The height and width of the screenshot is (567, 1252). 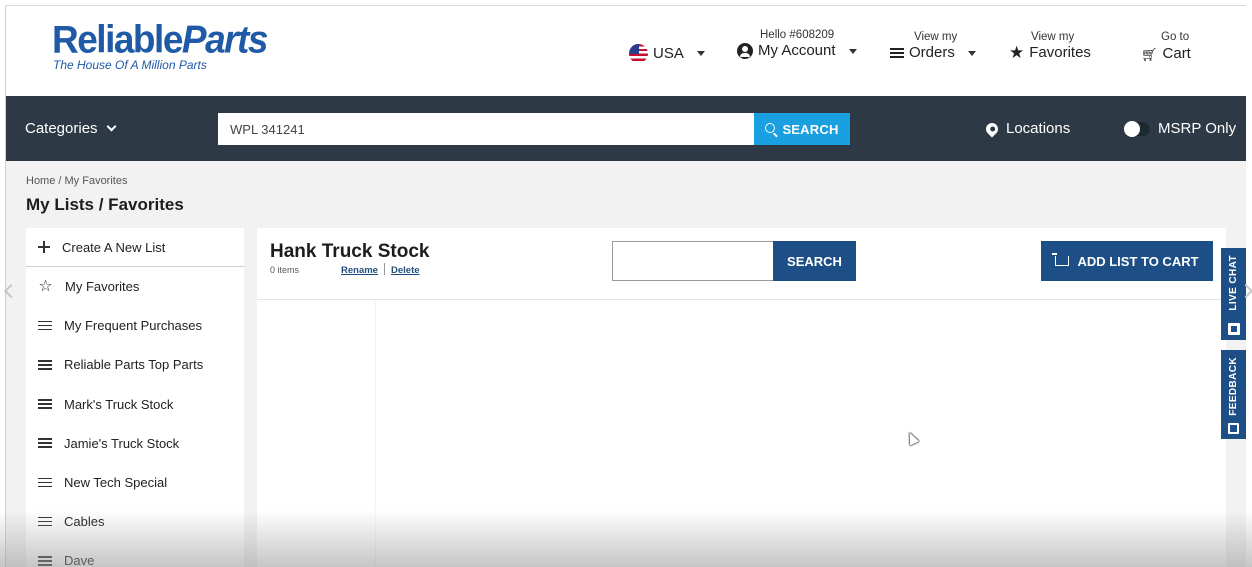 I want to click on sidebar-list-item: Jamie's Truck Stock, so click(x=135, y=443).